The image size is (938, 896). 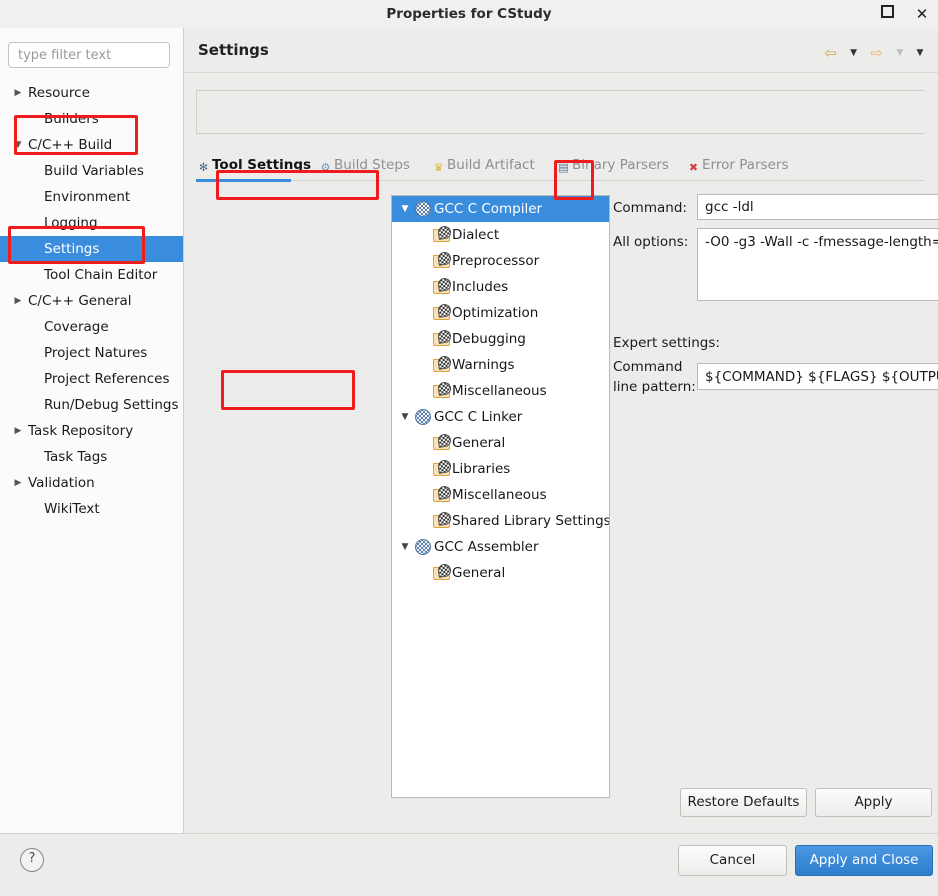 I want to click on tool-tree-item-dialect: Dialect, so click(x=500, y=235).